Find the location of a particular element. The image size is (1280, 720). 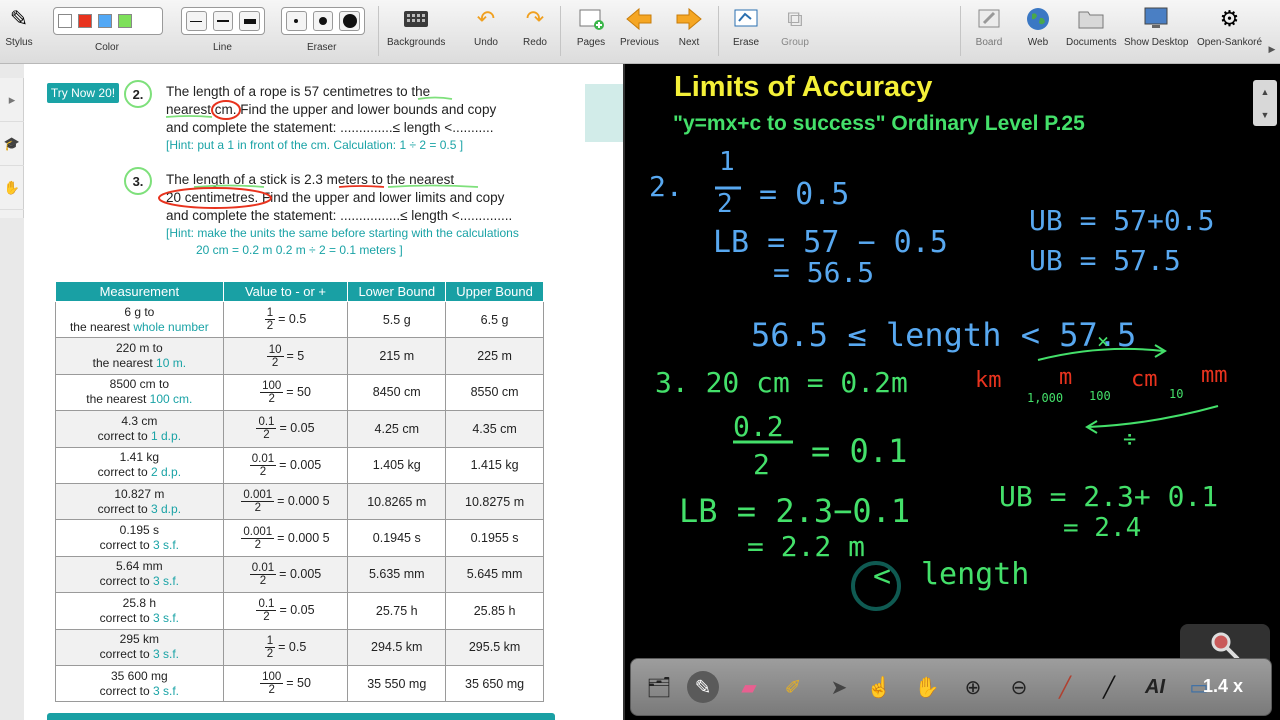

line-tool-icon: ╱ is located at coordinates (1109, 687).